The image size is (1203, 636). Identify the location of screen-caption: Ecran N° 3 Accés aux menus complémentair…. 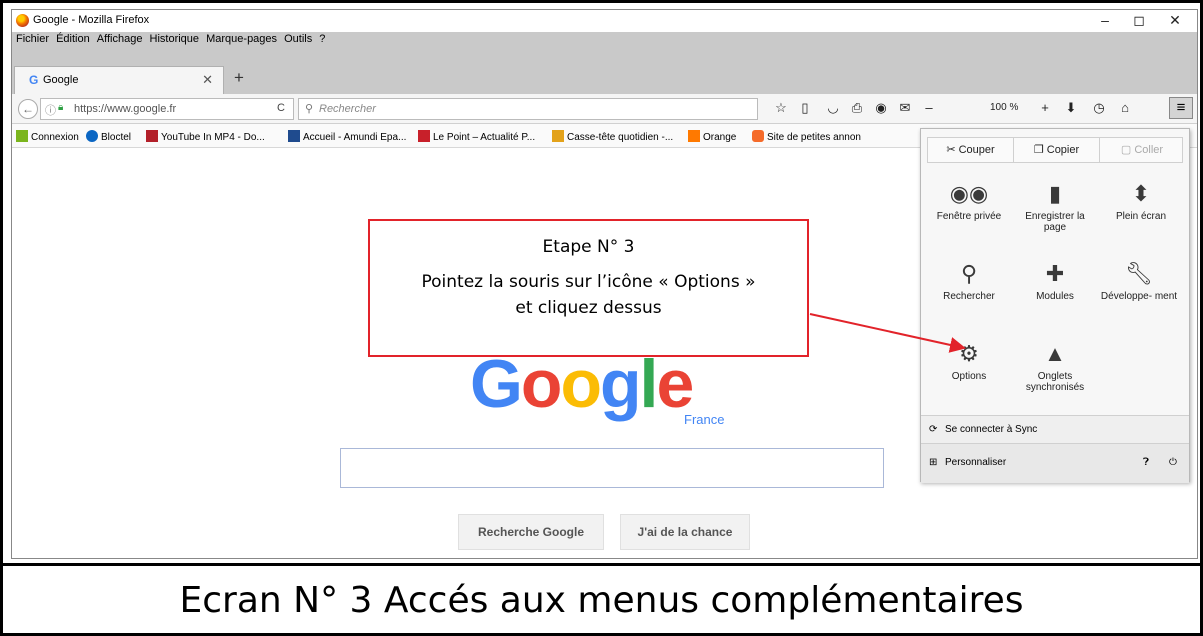
(601, 600).